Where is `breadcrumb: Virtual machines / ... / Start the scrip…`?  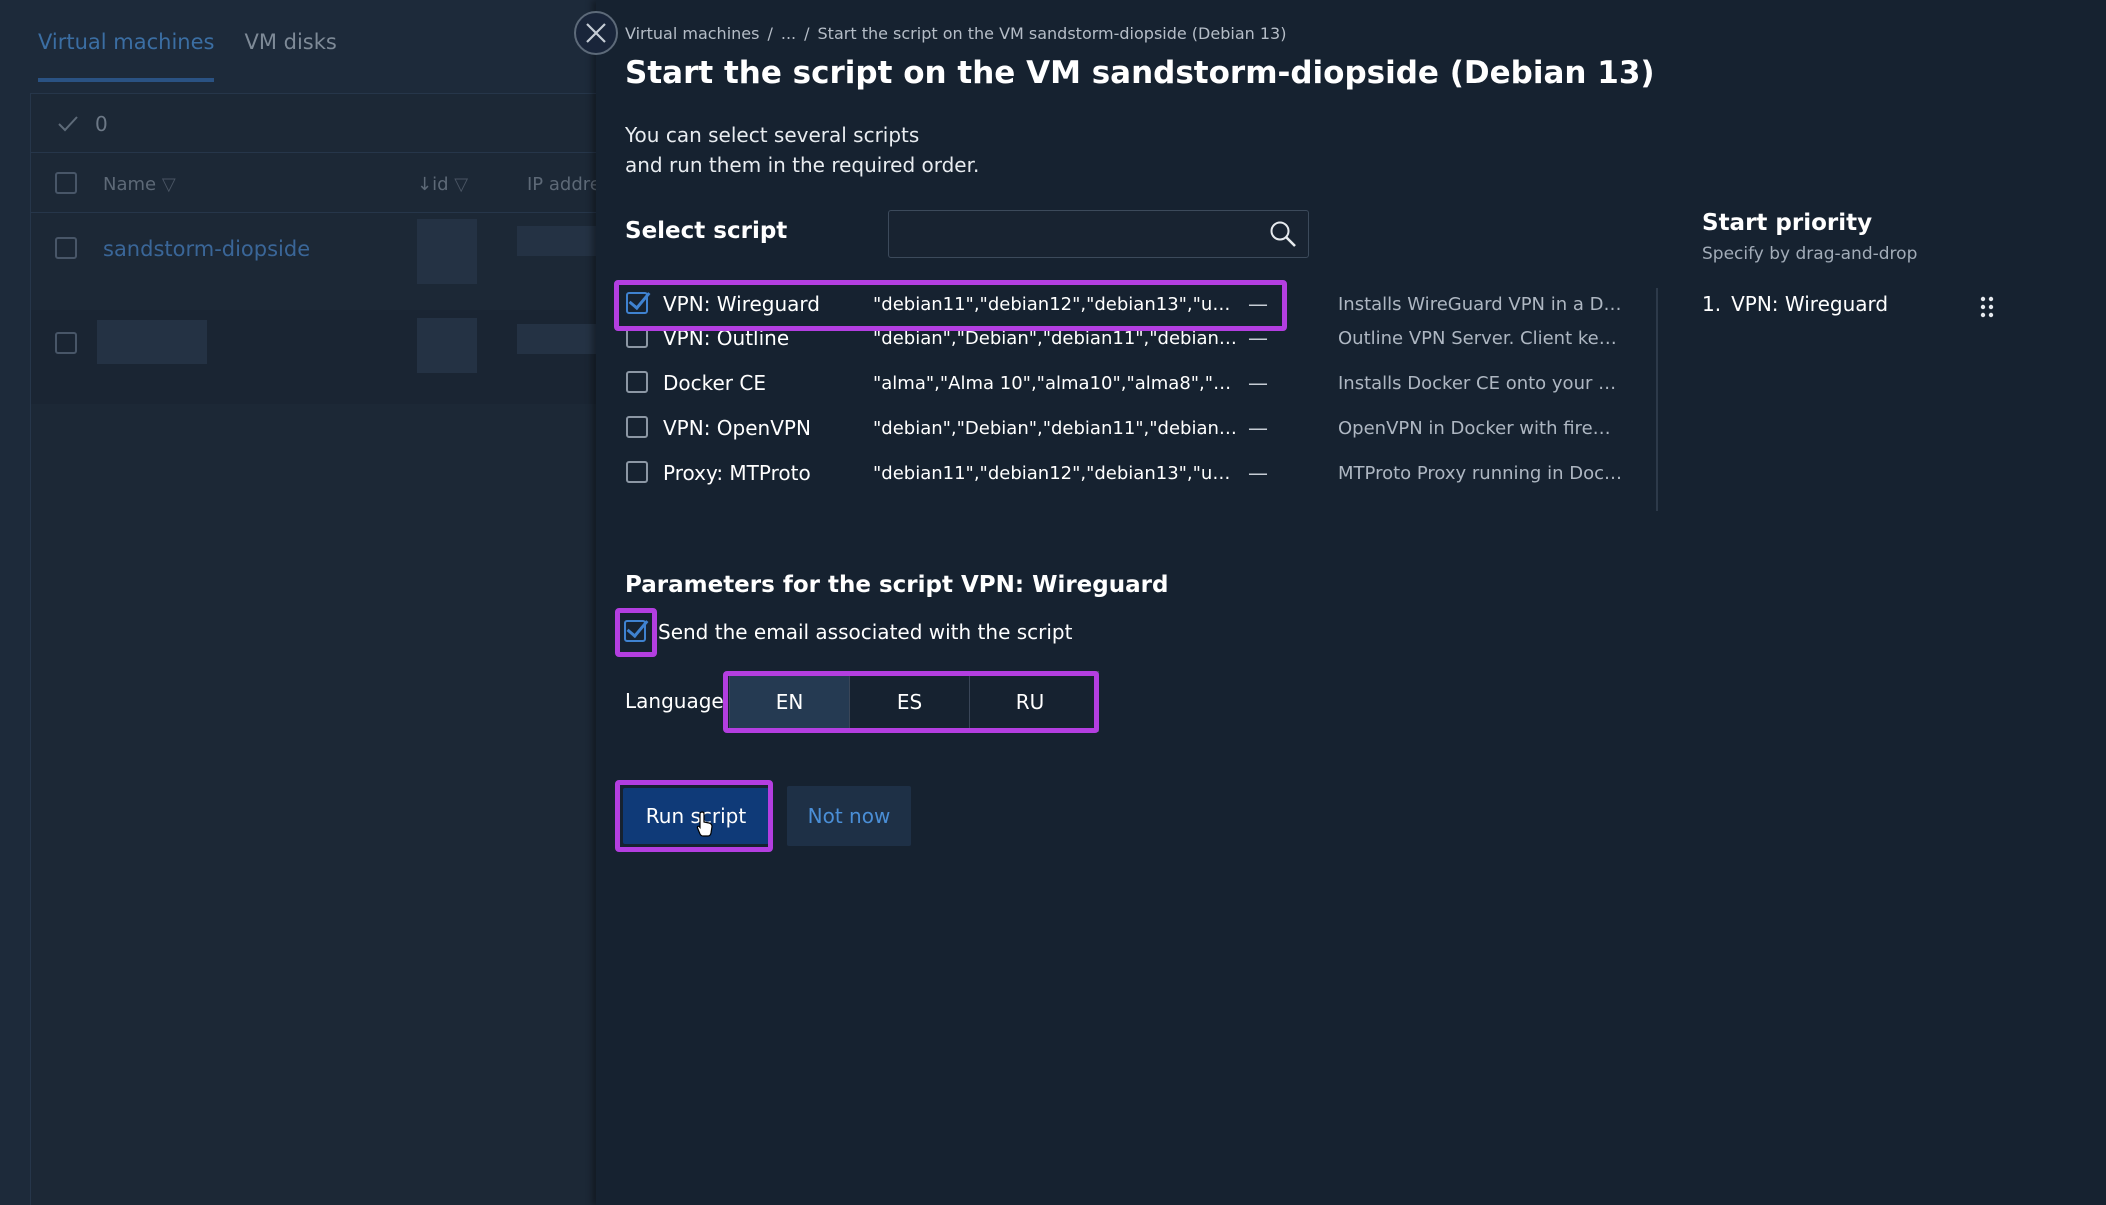
breadcrumb: Virtual machines / ... / Start the scrip… is located at coordinates (955, 33).